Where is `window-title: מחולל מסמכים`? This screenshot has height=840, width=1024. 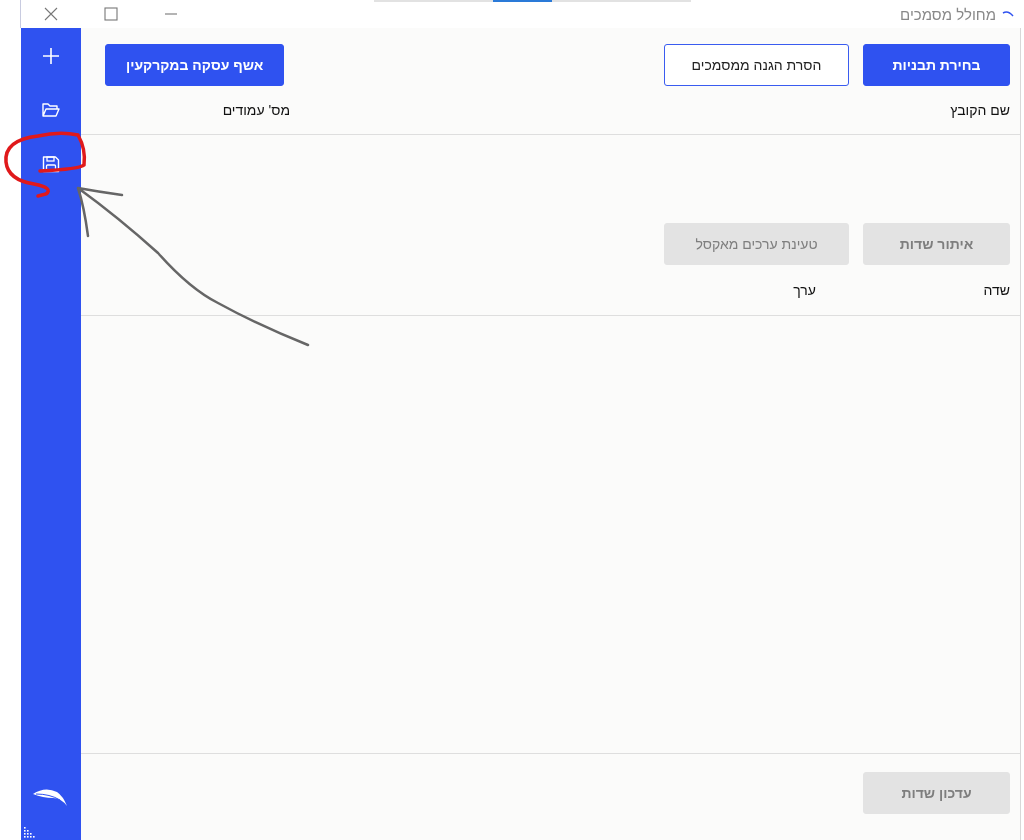
window-title: מחולל מסמכים is located at coordinates (948, 14).